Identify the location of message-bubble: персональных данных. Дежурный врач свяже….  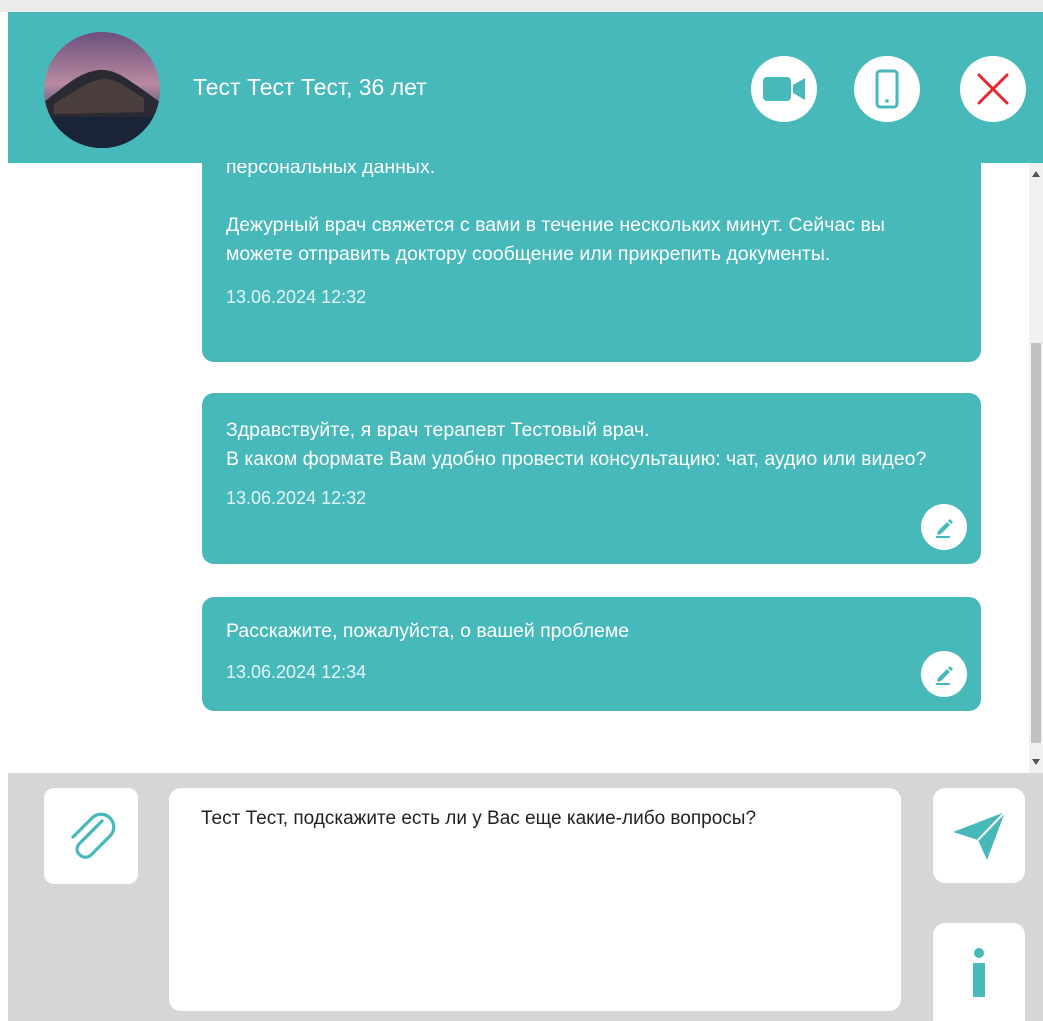
(591, 262).